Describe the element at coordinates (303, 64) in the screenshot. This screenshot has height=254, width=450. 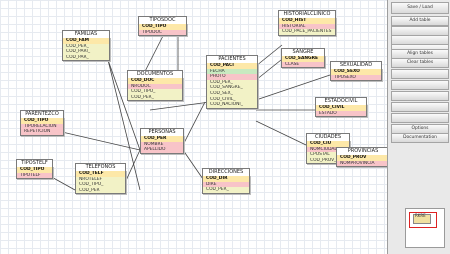
I see `table-field: CLASE` at that location.